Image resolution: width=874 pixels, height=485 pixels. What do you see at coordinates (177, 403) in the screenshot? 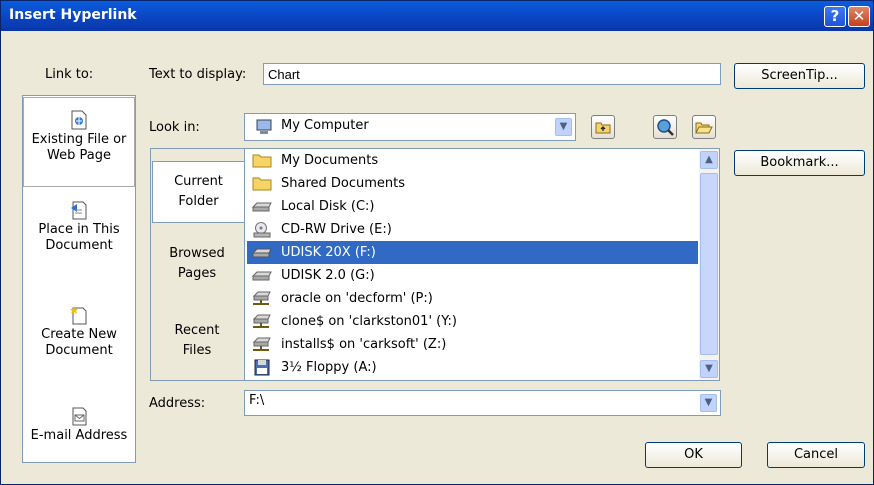
I see `address-label: Address:` at bounding box center [177, 403].